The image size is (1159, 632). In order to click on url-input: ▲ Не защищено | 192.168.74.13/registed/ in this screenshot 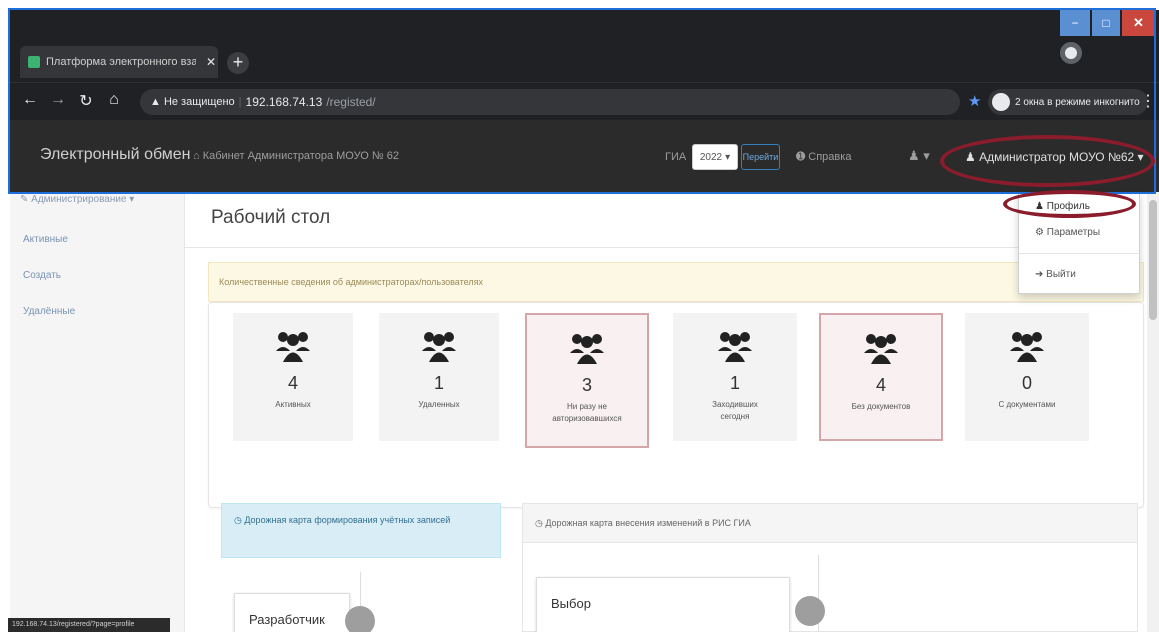, I will do `click(550, 102)`.